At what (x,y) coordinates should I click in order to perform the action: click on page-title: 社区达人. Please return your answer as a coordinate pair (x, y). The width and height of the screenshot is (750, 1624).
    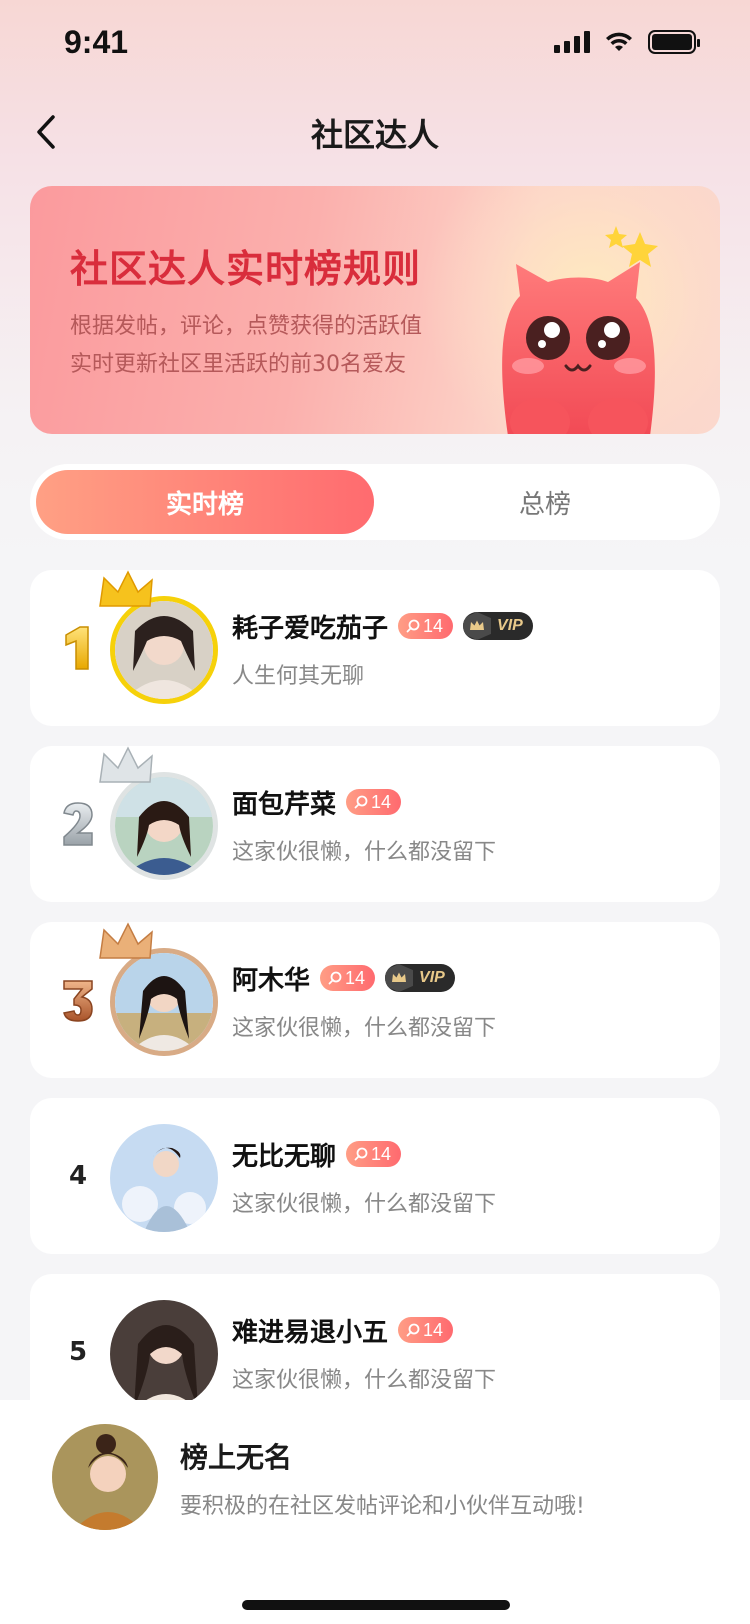
    Looking at the image, I should click on (374, 135).